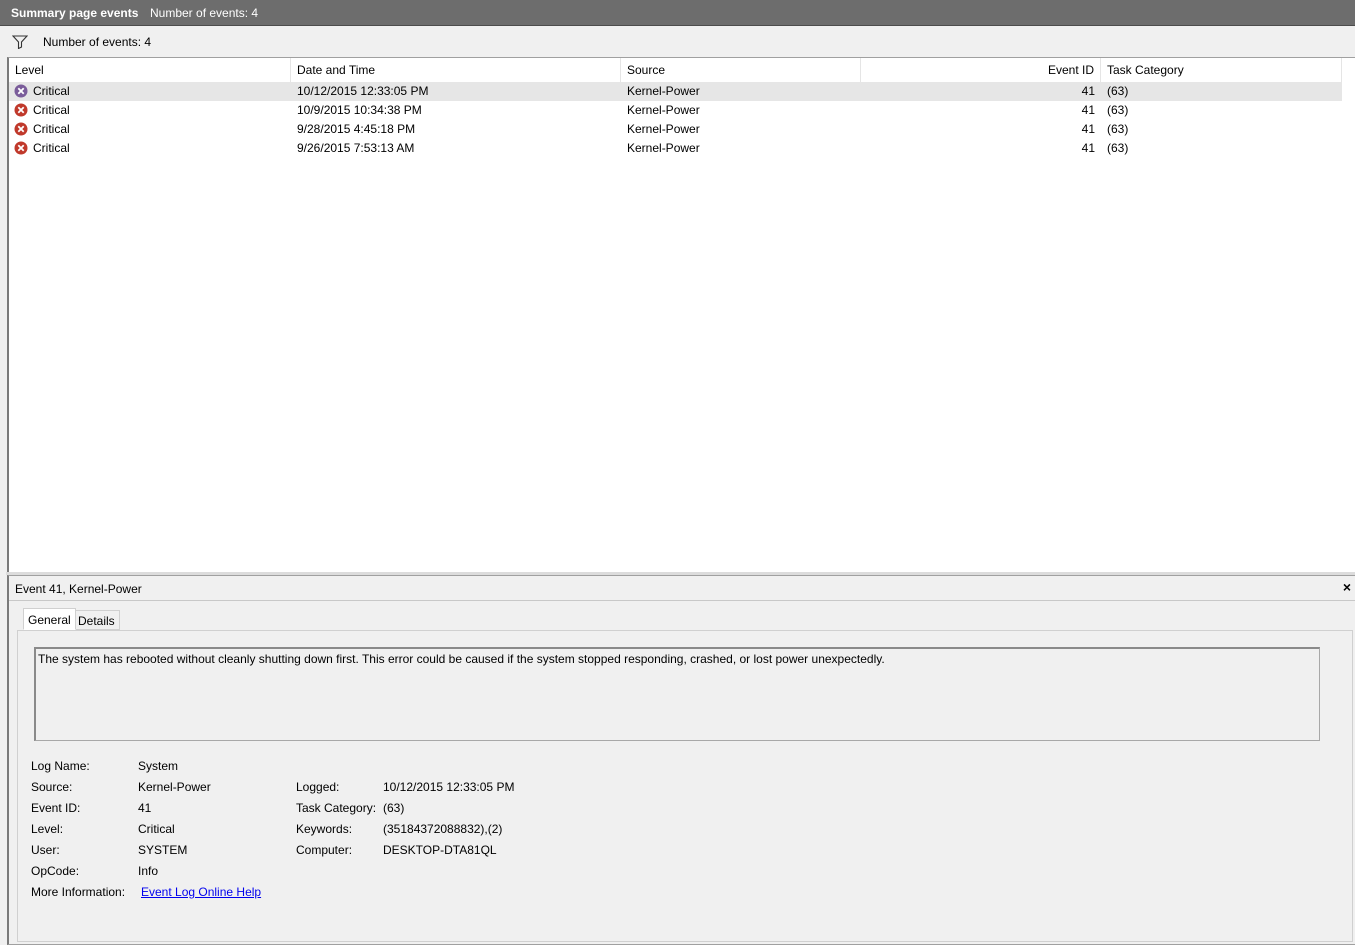 The height and width of the screenshot is (945, 1355). Describe the element at coordinates (158, 766) in the screenshot. I see `field-value-log-name: System` at that location.